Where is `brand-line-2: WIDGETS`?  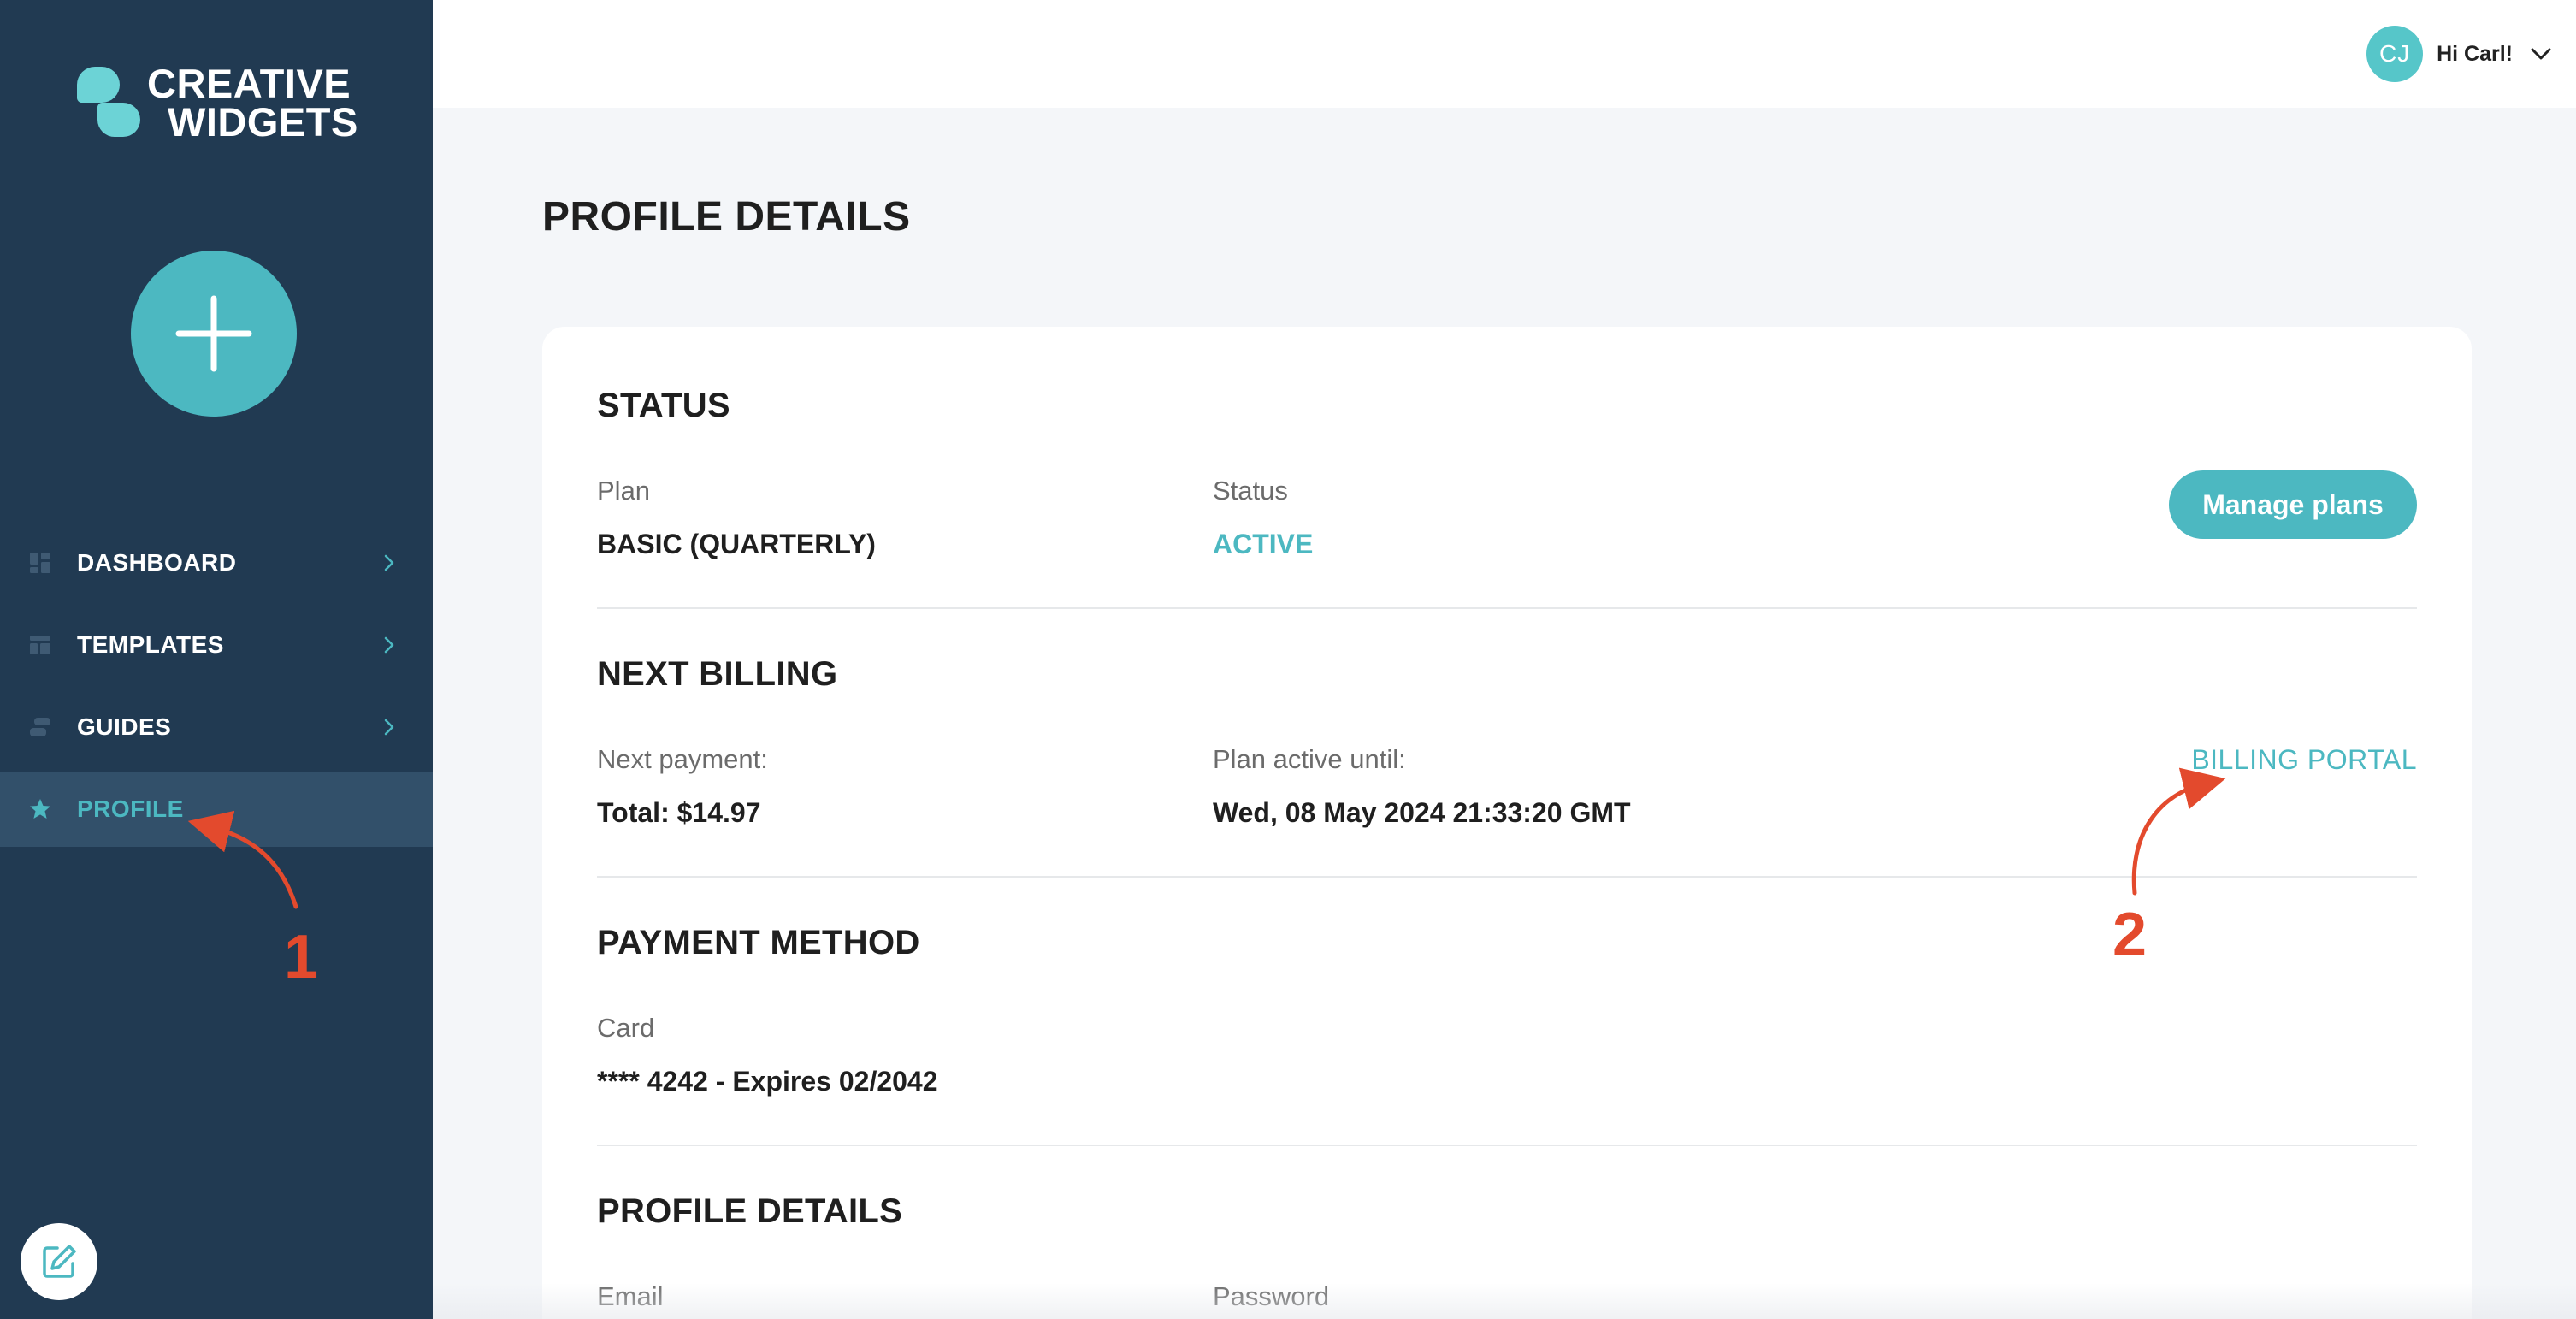
brand-line-2: WIDGETS is located at coordinates (263, 122).